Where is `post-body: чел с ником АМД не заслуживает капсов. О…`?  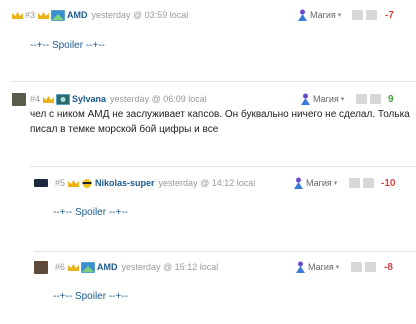 post-body: чел с ником АМД не заслуживает капсов. О… is located at coordinates (220, 122).